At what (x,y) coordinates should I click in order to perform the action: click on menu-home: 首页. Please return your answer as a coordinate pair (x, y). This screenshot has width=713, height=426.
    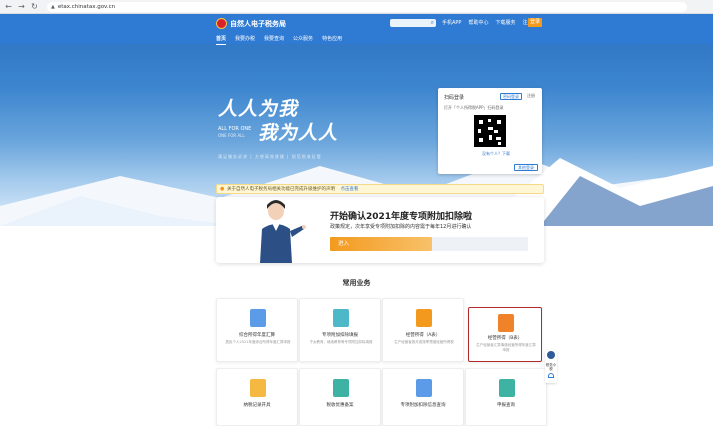
    Looking at the image, I should click on (221, 40).